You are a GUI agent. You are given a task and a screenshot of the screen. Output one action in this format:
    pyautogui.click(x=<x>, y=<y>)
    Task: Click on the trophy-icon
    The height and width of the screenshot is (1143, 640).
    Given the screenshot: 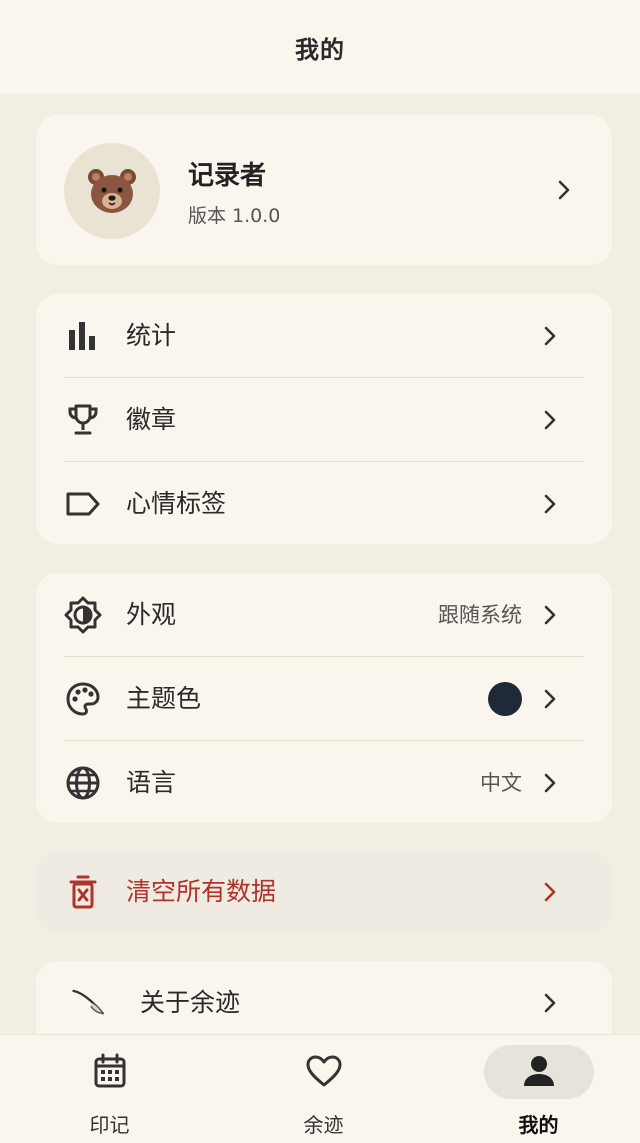 What is the action you would take?
    pyautogui.click(x=83, y=420)
    